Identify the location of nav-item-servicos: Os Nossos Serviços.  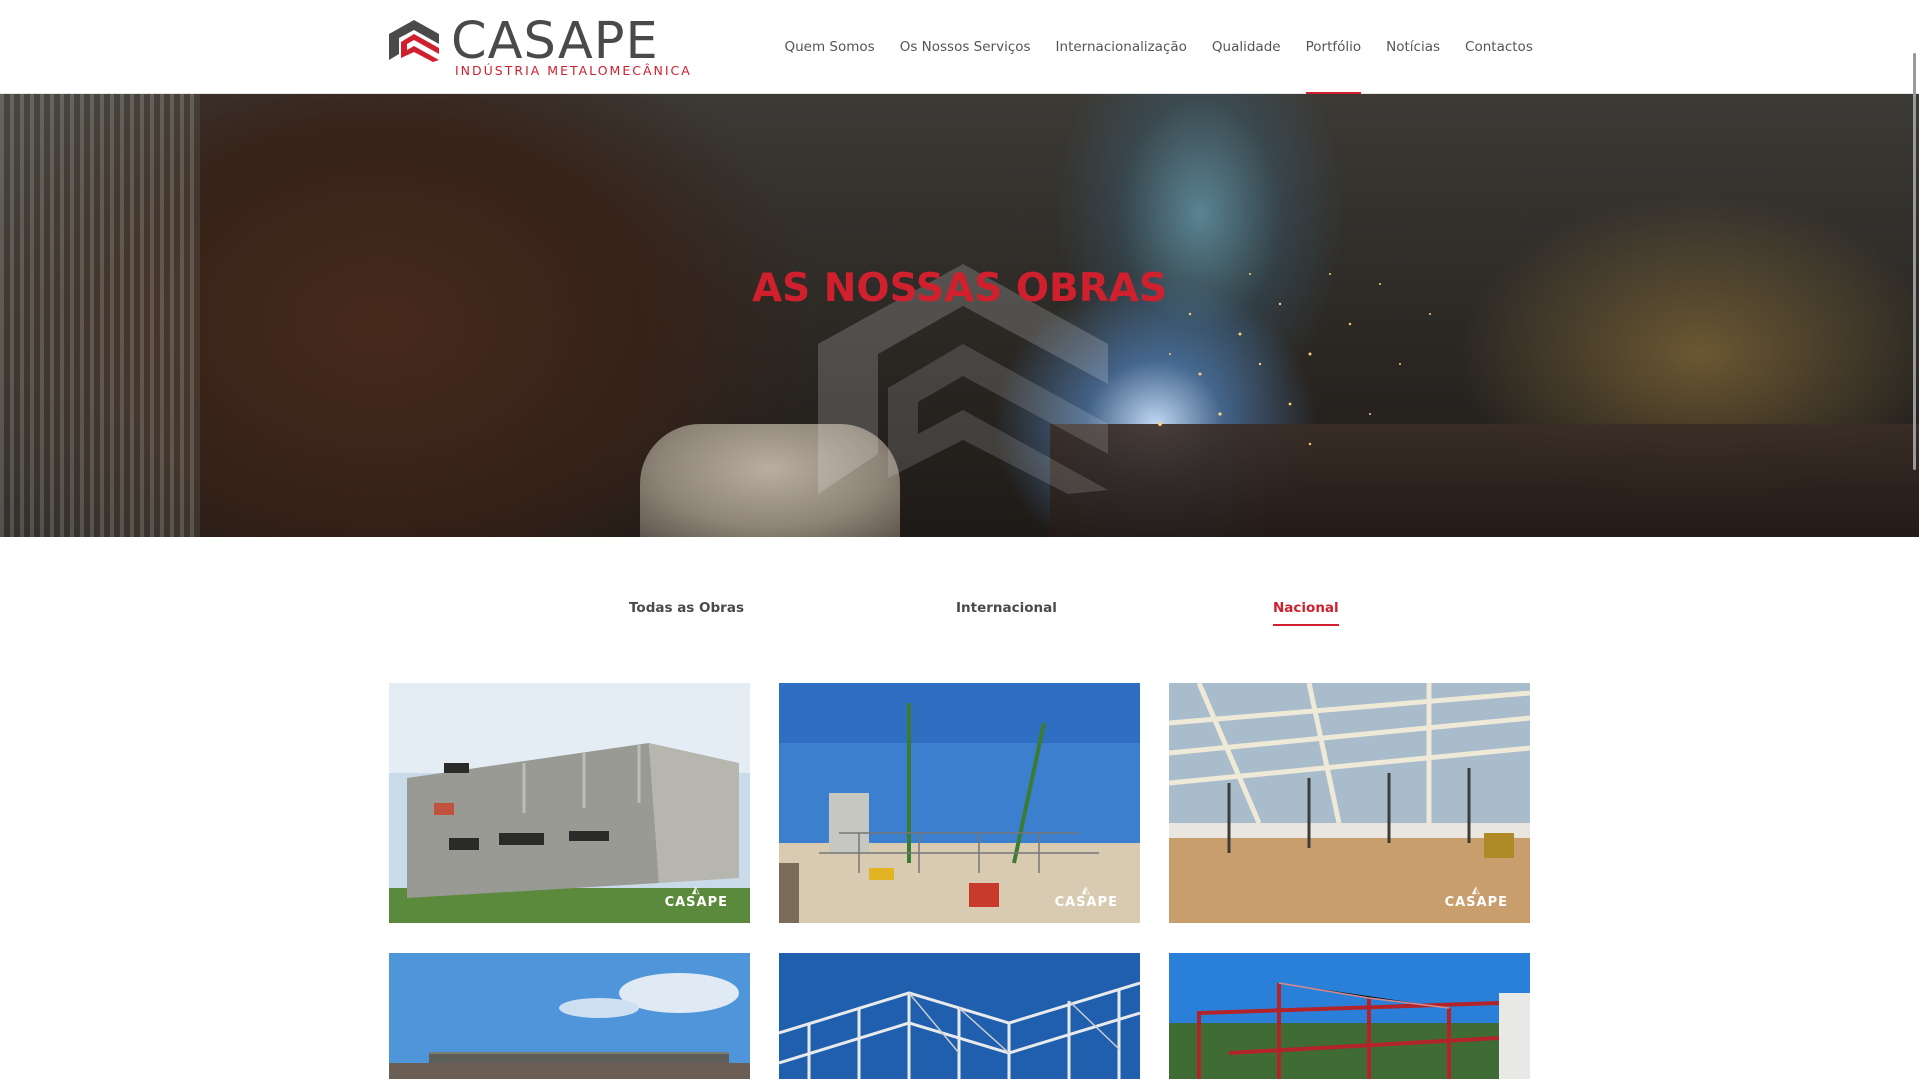
(965, 47).